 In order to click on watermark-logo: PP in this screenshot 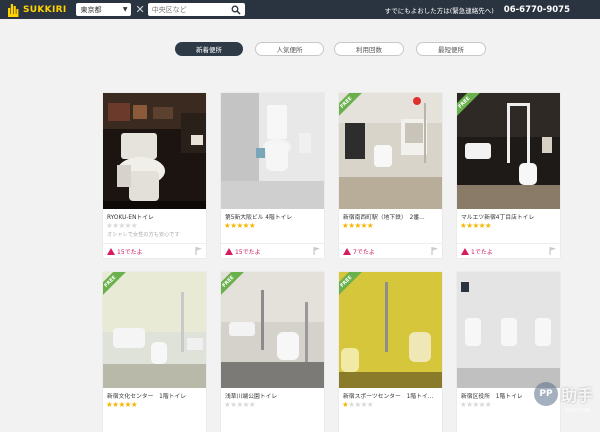, I will do `click(546, 394)`.